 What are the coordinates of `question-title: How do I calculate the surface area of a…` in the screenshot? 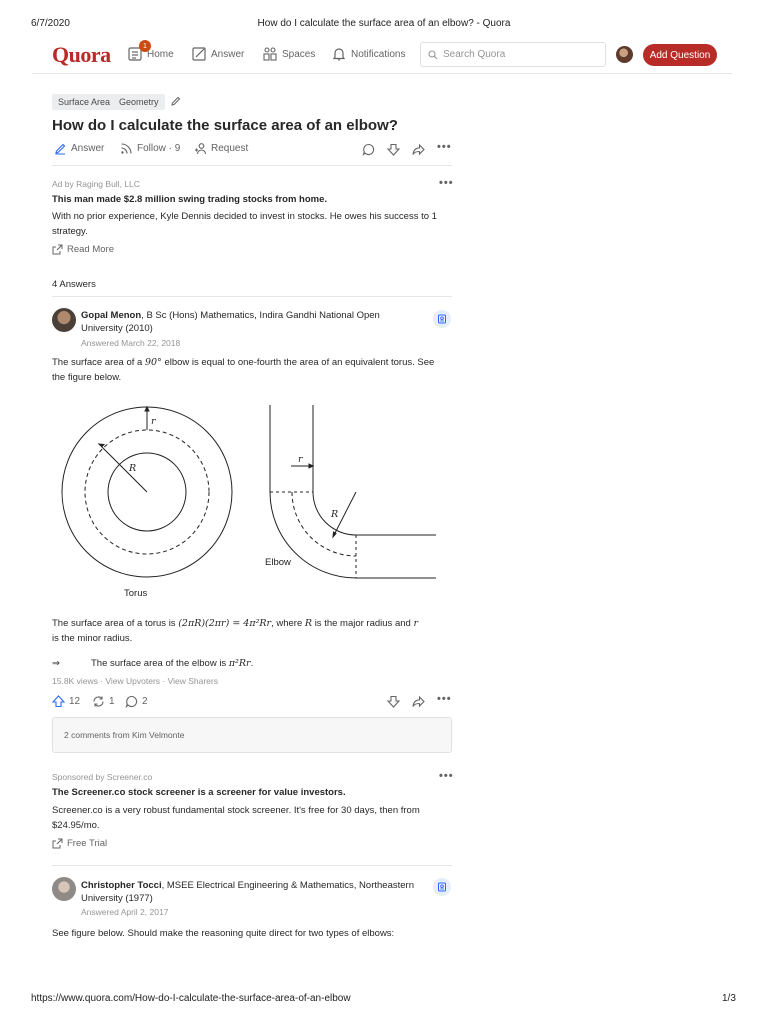 It's located at (225, 125).